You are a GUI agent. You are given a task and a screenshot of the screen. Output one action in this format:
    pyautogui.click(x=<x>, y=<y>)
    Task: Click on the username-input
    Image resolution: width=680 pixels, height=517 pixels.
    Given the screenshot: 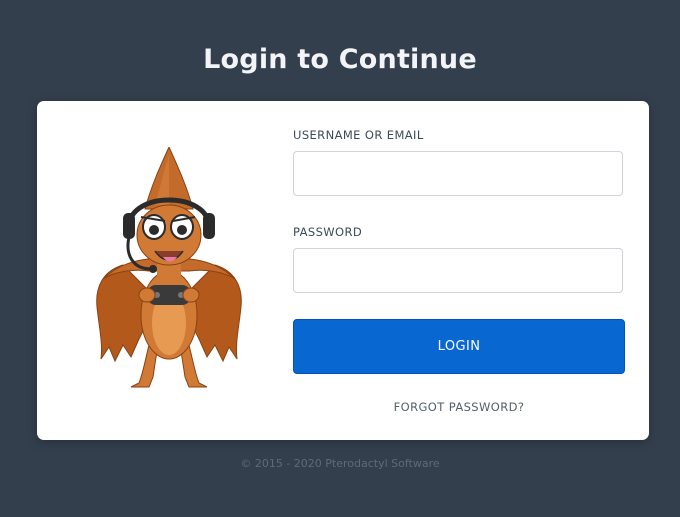 What is the action you would take?
    pyautogui.click(x=458, y=173)
    